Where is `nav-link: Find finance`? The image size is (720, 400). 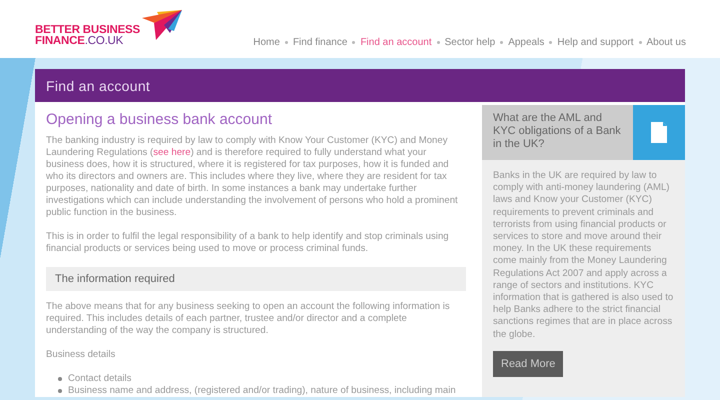 nav-link: Find finance is located at coordinates (320, 42).